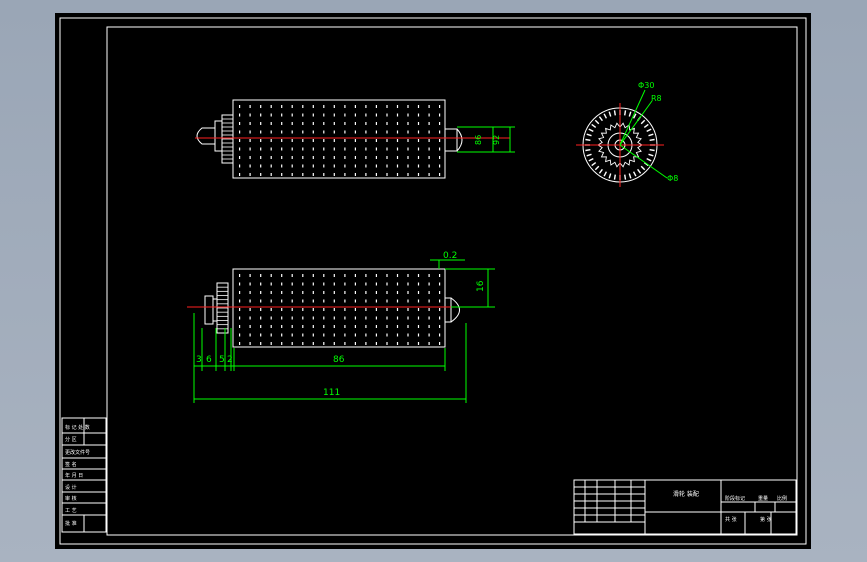 The height and width of the screenshot is (562, 867). Describe the element at coordinates (71, 487) in the screenshot. I see `left-row-5: 设 计` at that location.